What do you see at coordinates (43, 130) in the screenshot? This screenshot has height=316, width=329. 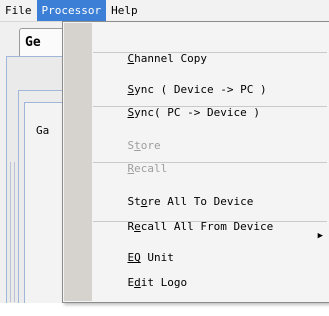 I see `group-label: Ga` at bounding box center [43, 130].